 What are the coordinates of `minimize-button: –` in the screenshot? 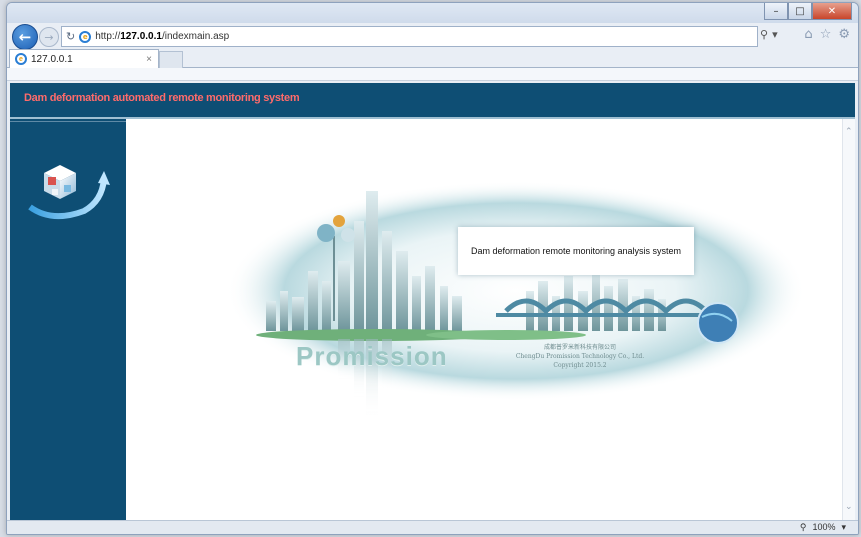 It's located at (776, 11).